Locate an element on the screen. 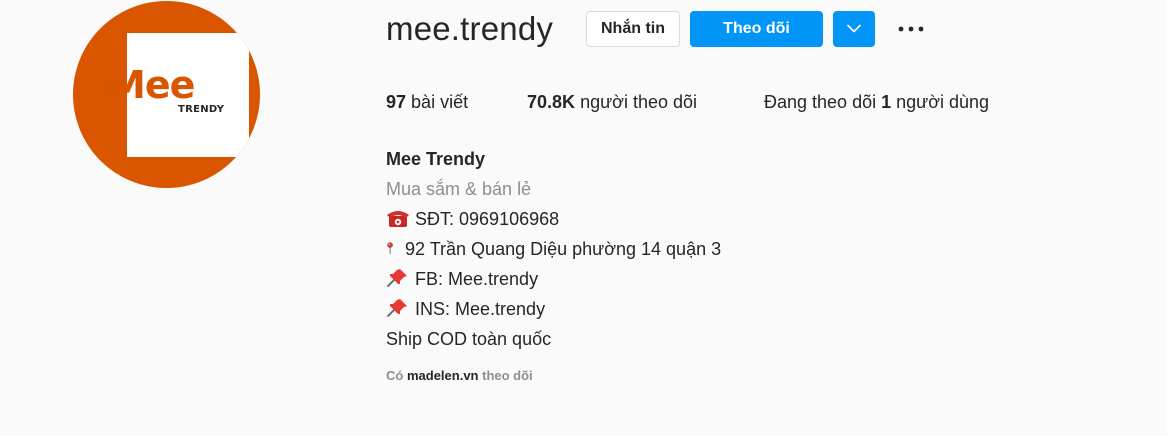  posts-count: 97 bài viết is located at coordinates (427, 102).